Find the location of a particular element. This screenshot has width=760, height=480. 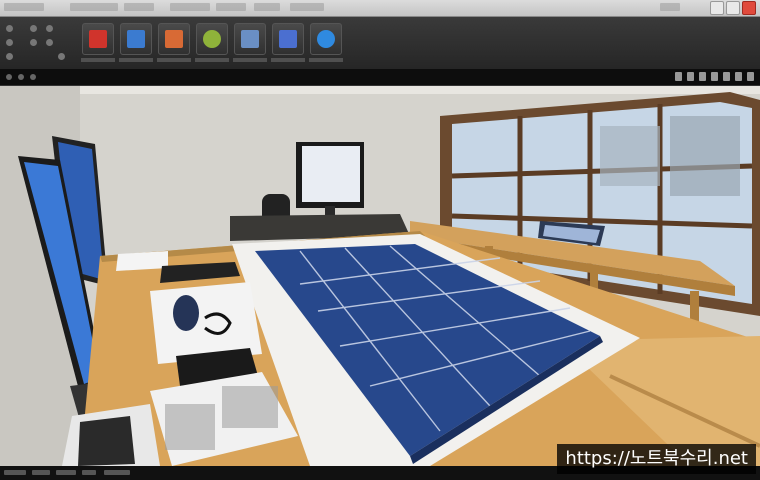

window-controls is located at coordinates (733, 8).